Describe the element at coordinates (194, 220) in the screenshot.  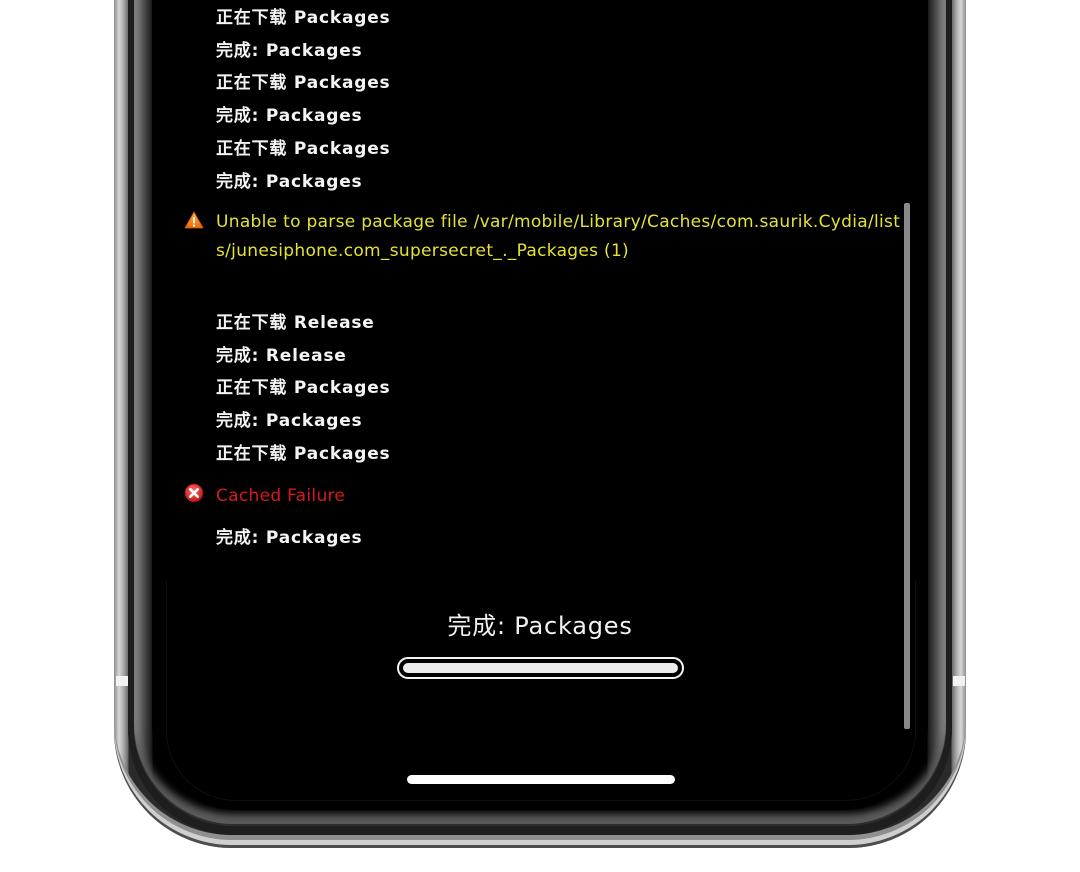
I see `warning-triangle-icon` at that location.